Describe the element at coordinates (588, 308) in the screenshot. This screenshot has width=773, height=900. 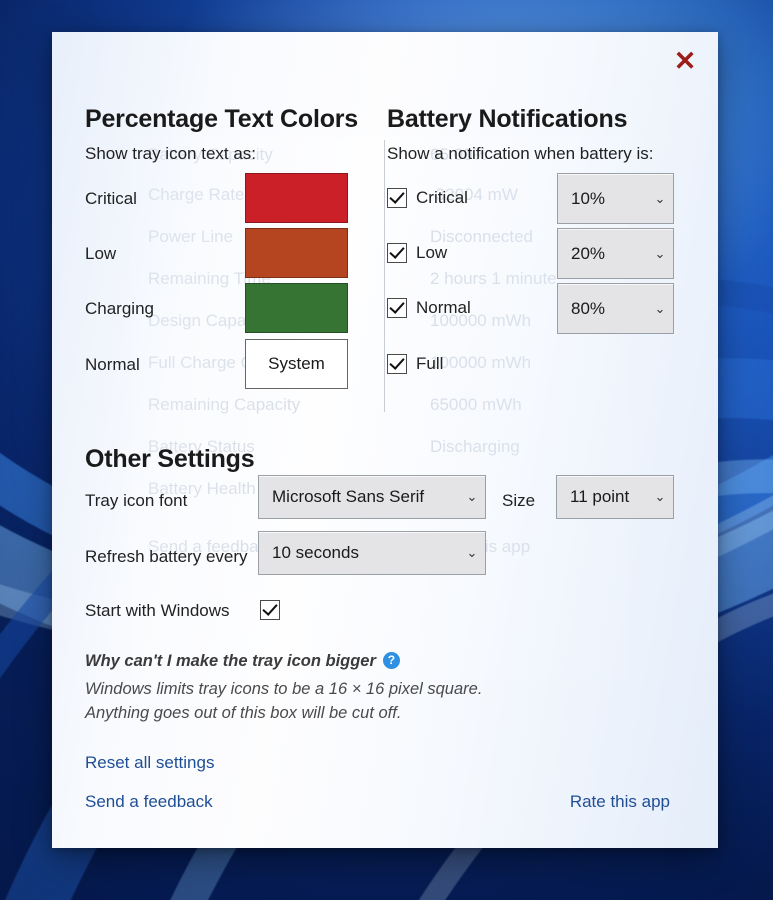
I see `dropdown-normal-value: 80%` at that location.